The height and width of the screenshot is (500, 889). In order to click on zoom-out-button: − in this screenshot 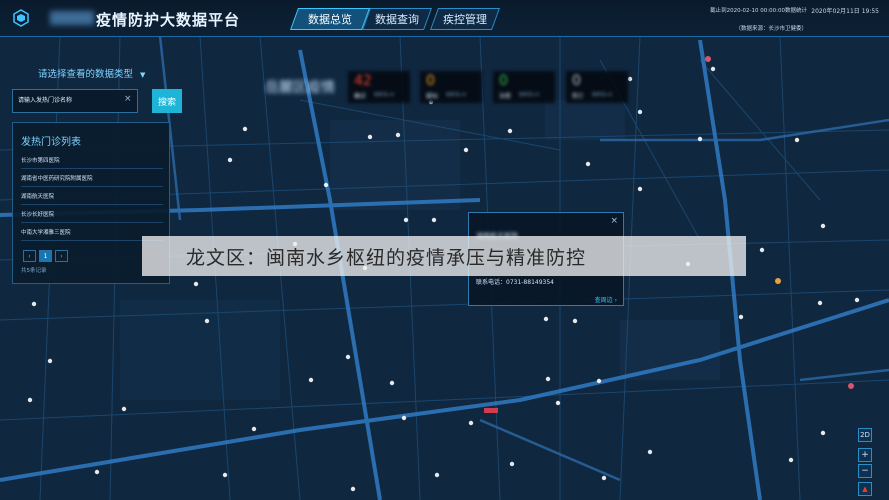, I will do `click(865, 471)`.